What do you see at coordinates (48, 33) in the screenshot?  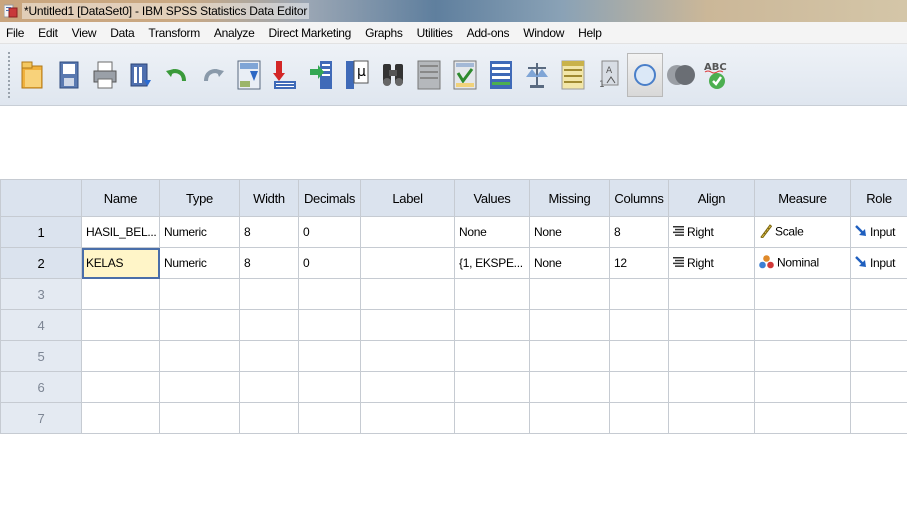 I see `menu-edit: Edit` at bounding box center [48, 33].